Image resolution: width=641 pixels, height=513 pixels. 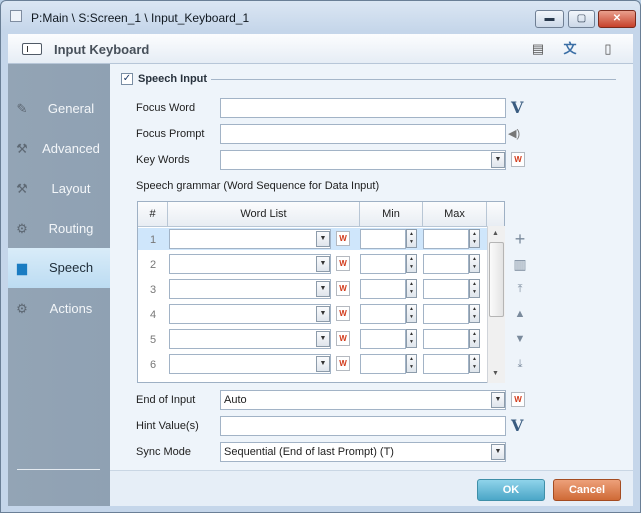 What do you see at coordinates (520, 314) in the screenshot?
I see `move-up-icon: ▲` at bounding box center [520, 314].